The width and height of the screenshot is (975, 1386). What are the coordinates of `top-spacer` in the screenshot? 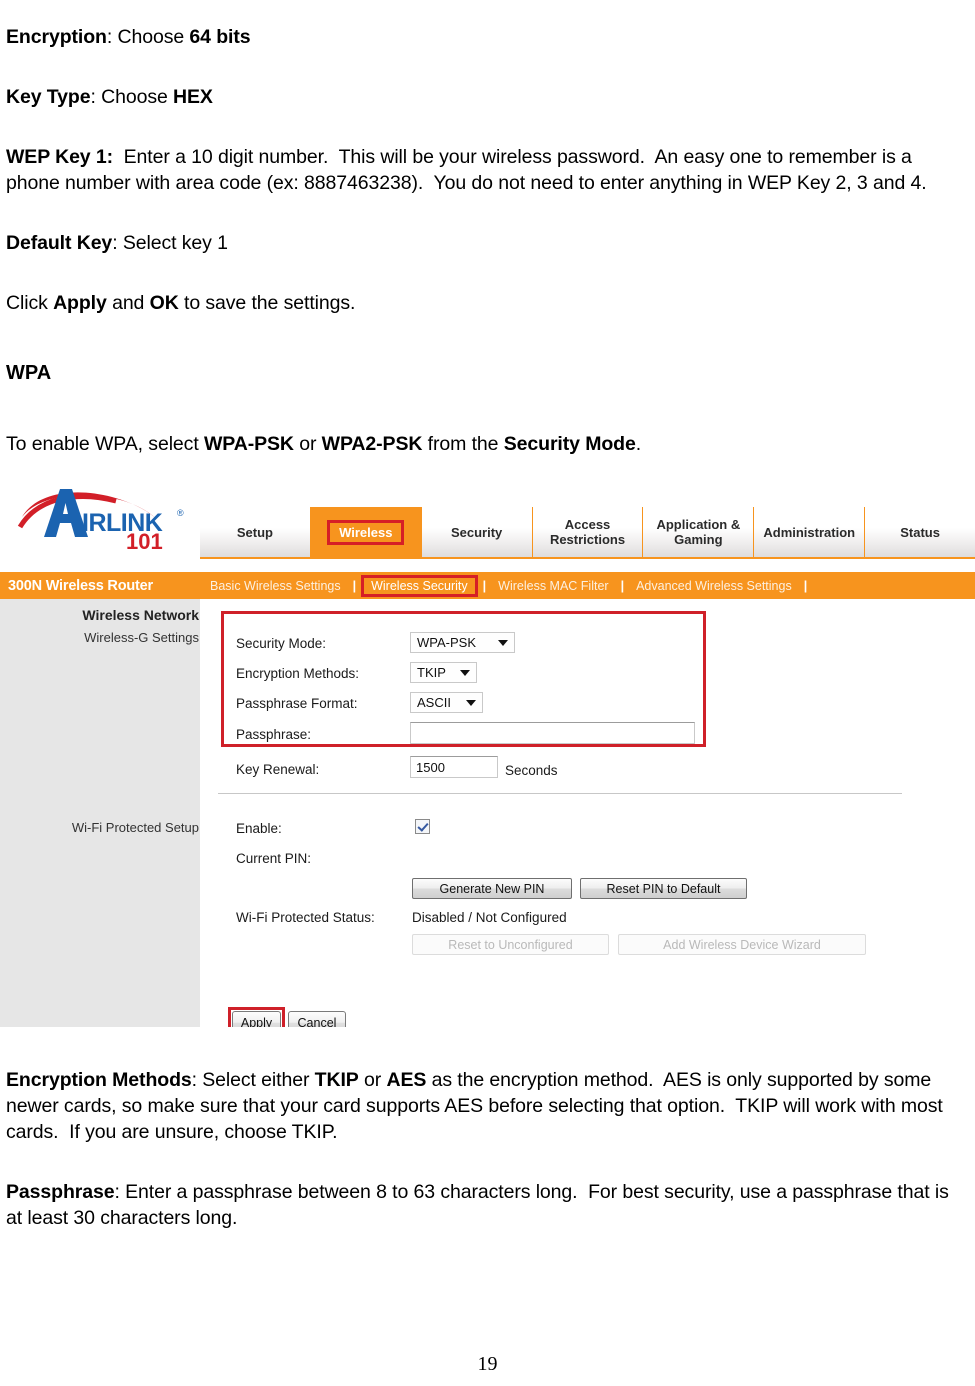 It's located at (487, 12).